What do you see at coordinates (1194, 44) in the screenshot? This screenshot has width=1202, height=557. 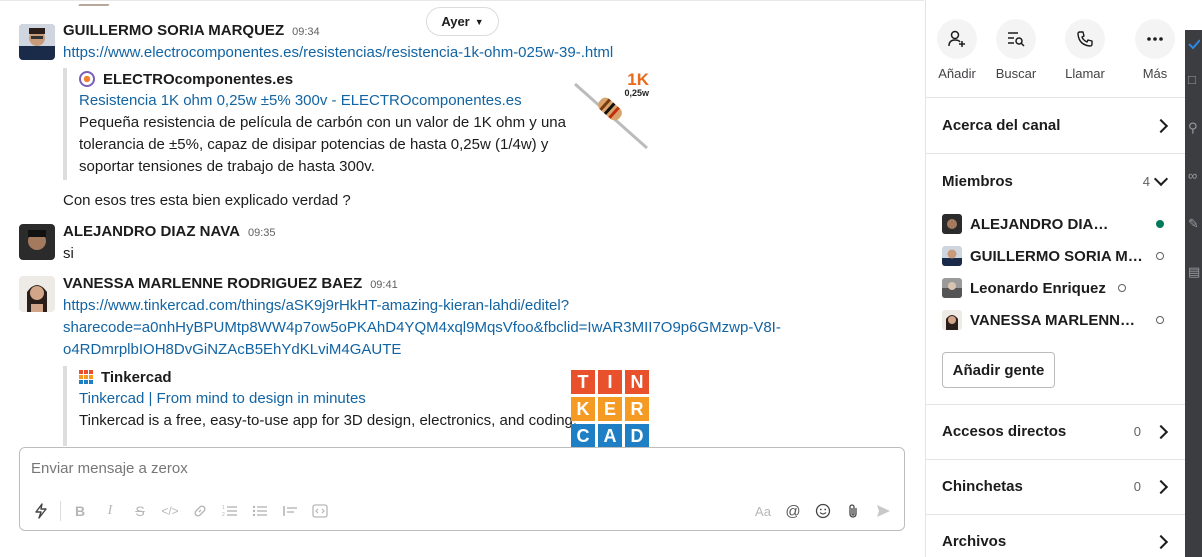 I see `check-icon` at bounding box center [1194, 44].